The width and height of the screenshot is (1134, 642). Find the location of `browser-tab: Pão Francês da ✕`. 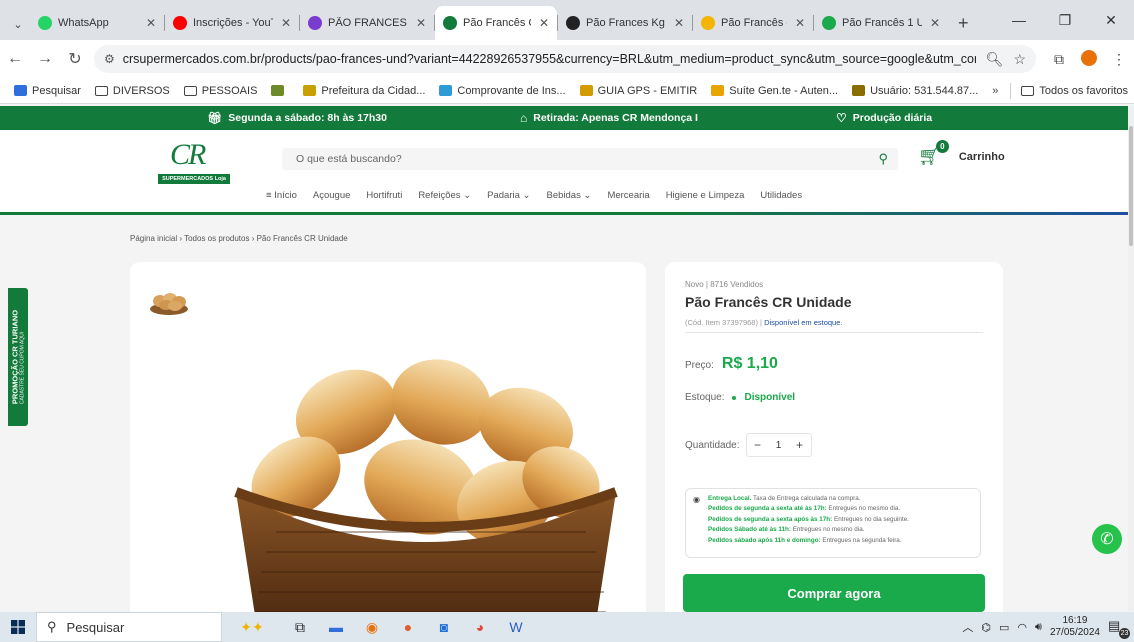

browser-tab: Pão Francês da ✕ is located at coordinates (753, 23).